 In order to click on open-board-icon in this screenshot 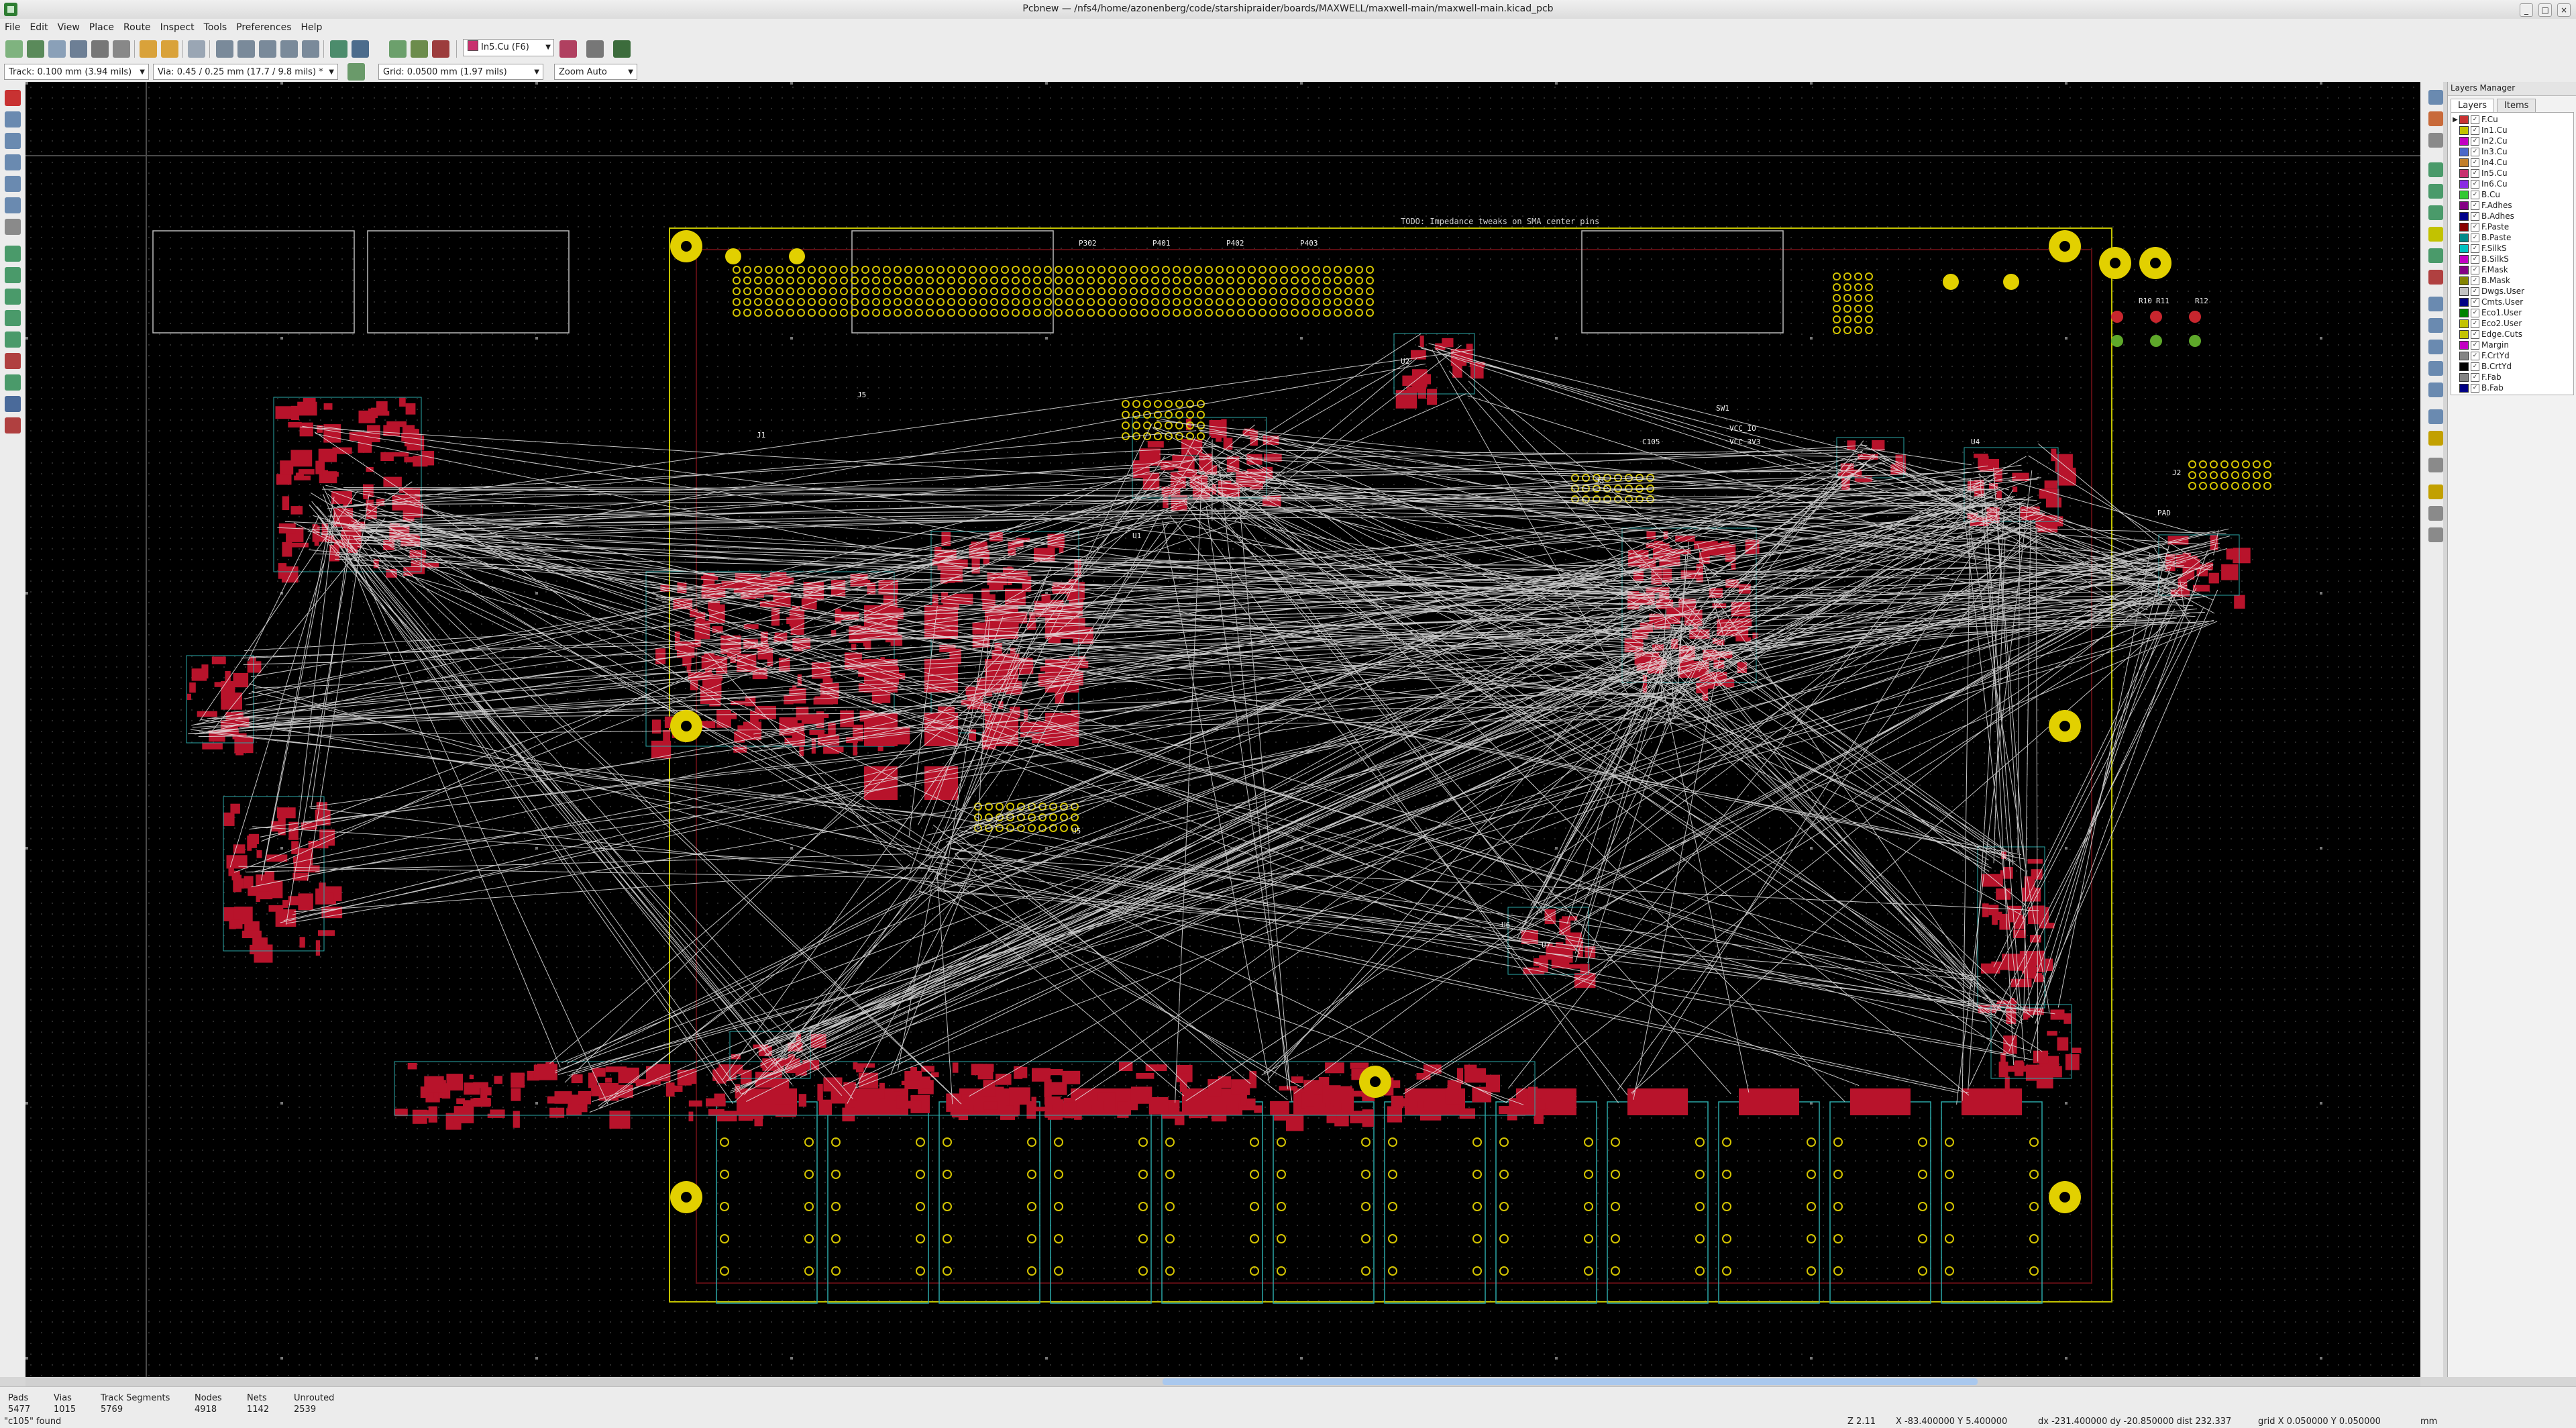, I will do `click(57, 49)`.